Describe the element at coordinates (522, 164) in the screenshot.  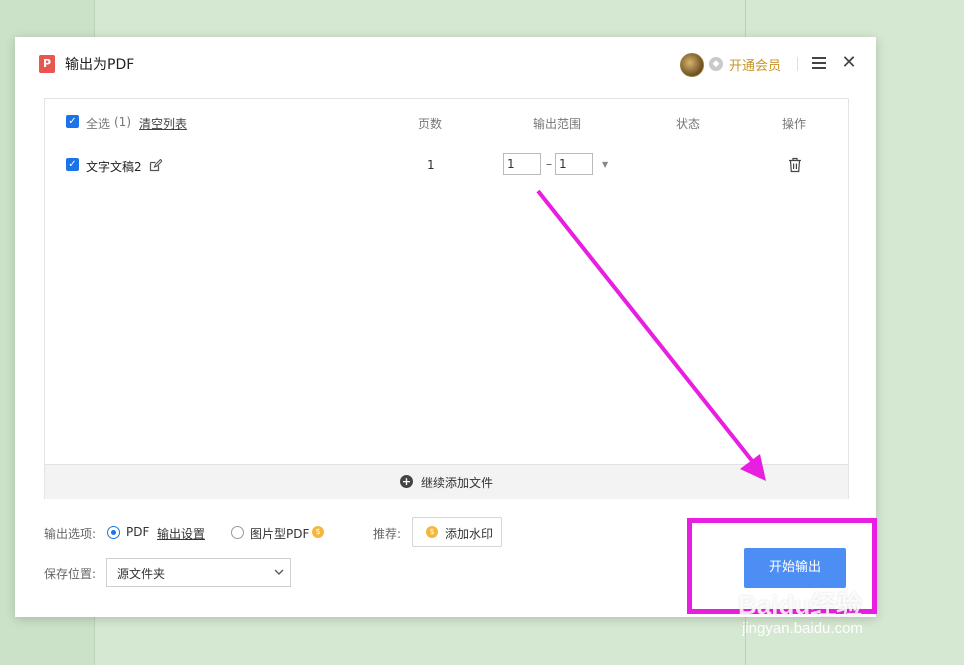
I see `range-from-input: 1` at that location.